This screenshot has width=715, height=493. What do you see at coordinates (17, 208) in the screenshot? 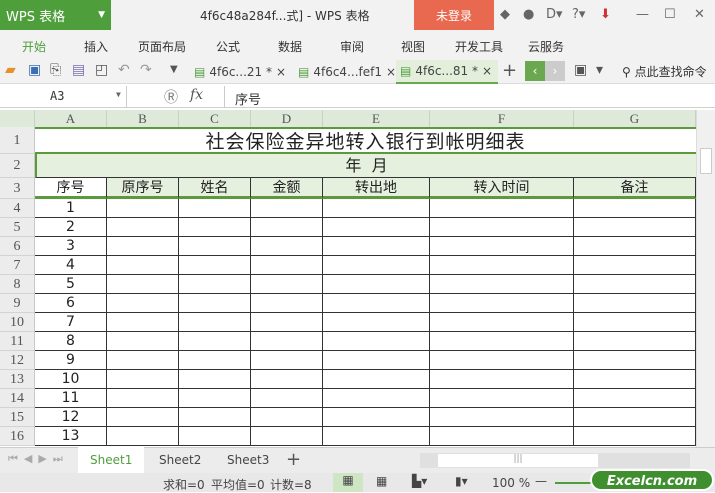
I see `row-header-4: 4` at bounding box center [17, 208].